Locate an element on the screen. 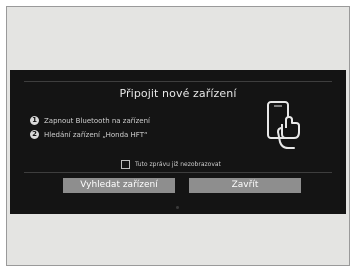  dont-show-again-row: Tuto zprávu již nezobrazovat is located at coordinates (171, 164).